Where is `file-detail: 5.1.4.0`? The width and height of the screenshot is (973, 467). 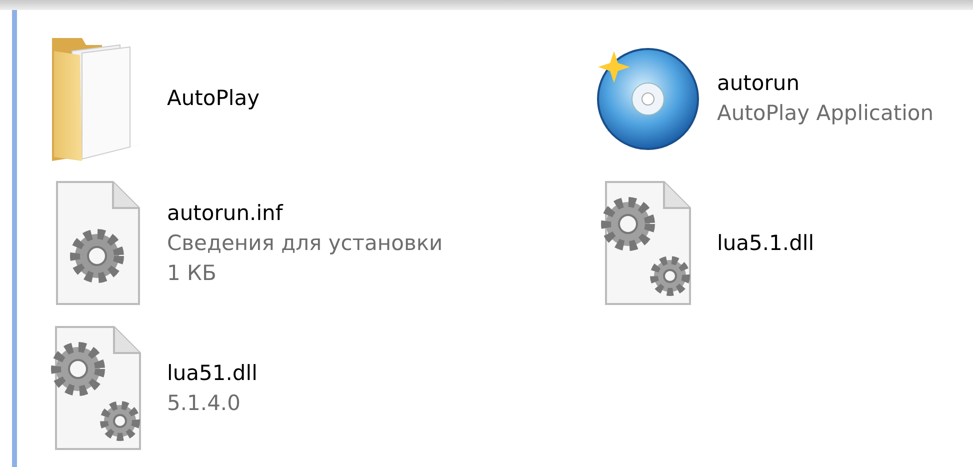
file-detail: 5.1.4.0 is located at coordinates (204, 402).